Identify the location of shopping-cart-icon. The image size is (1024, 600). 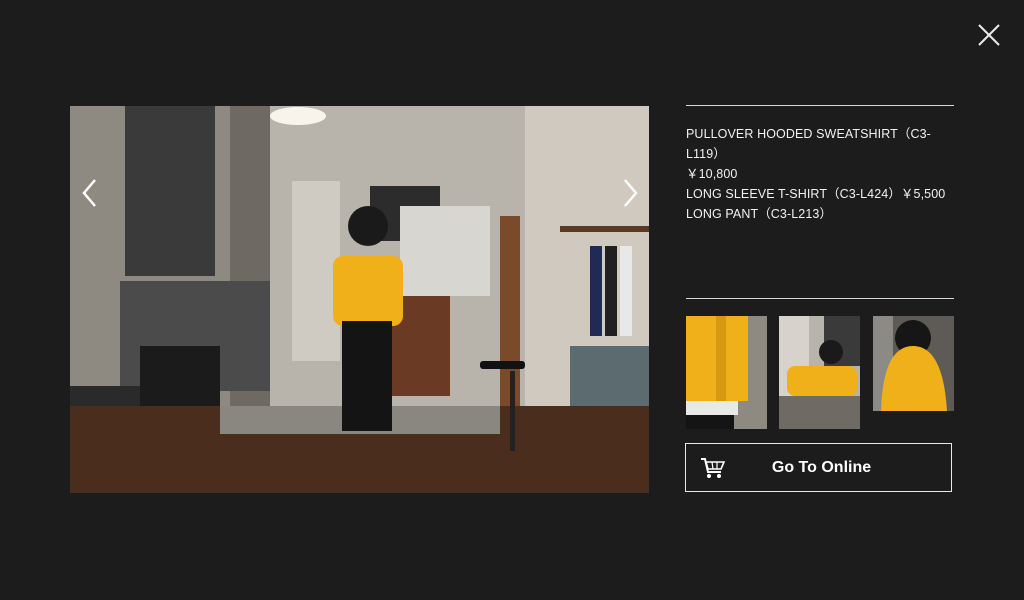
(713, 468).